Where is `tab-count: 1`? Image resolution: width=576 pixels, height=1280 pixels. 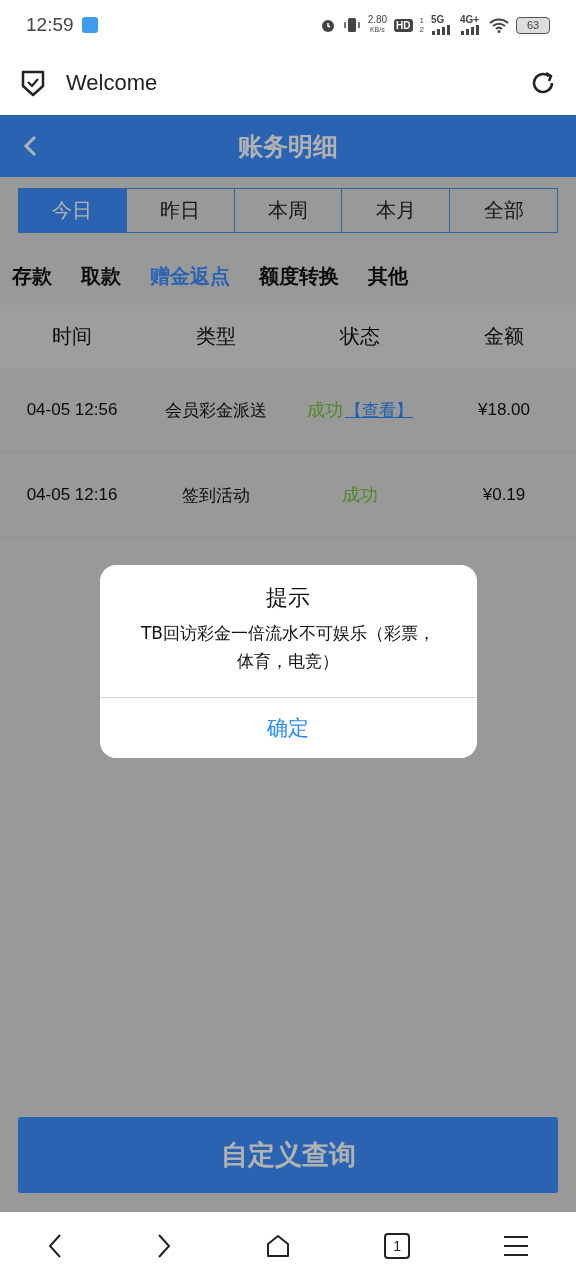 tab-count: 1 is located at coordinates (397, 1246).